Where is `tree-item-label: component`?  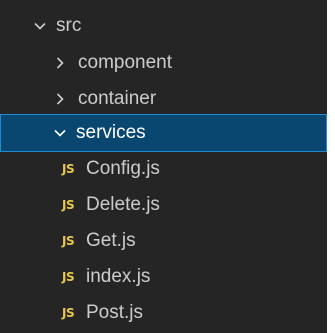
tree-item-label: component is located at coordinates (125, 62).